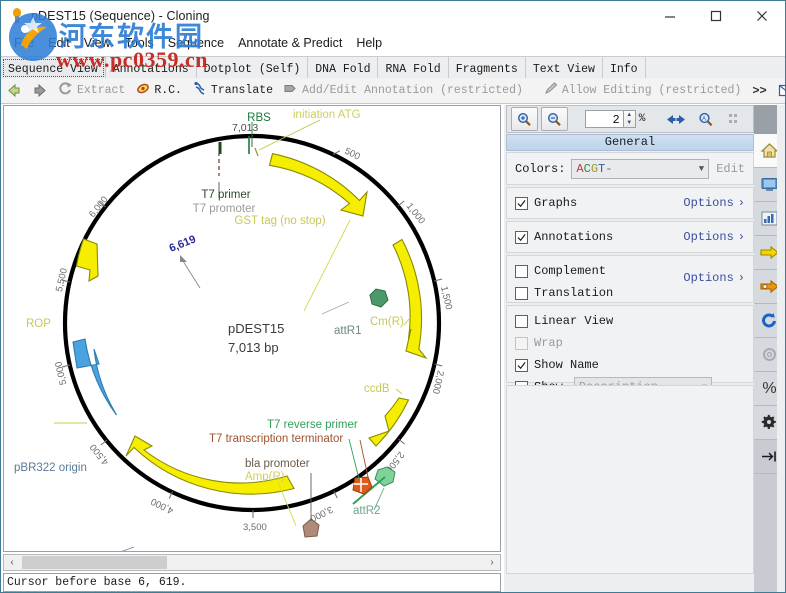  Describe the element at coordinates (151, 68) in the screenshot. I see `tab-annotations: Annotations` at that location.